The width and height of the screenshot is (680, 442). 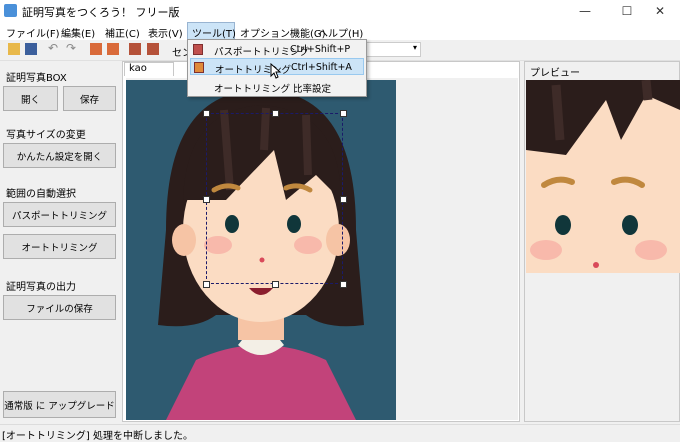 What do you see at coordinates (275, 113) in the screenshot?
I see `crop-handle-top` at bounding box center [275, 113].